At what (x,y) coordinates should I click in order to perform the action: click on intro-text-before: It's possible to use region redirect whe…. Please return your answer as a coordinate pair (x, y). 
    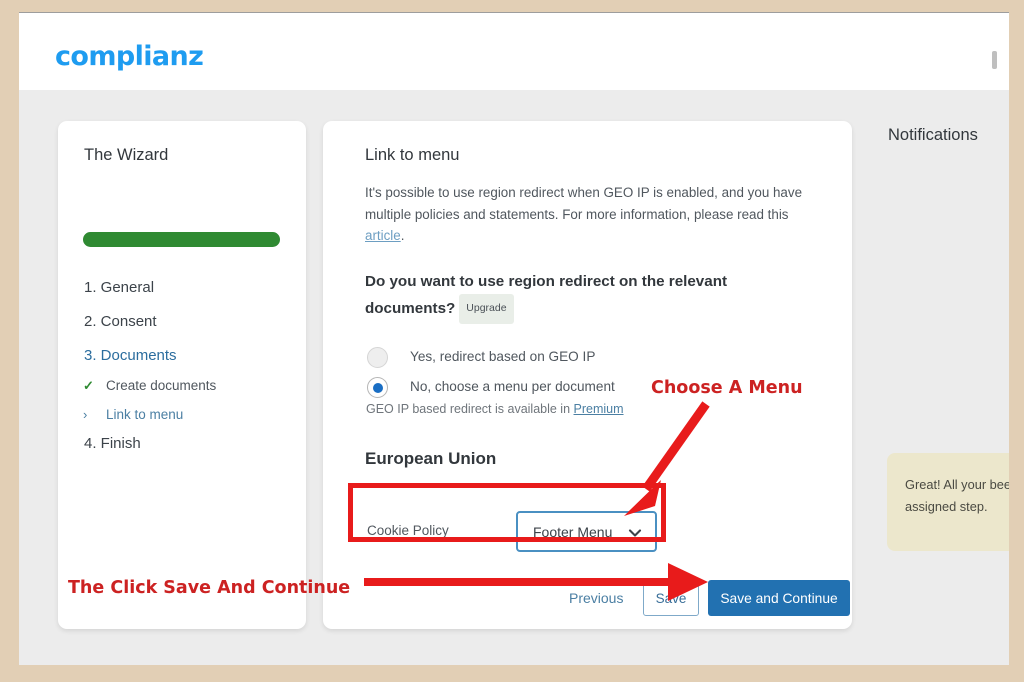
    Looking at the image, I should click on (584, 203).